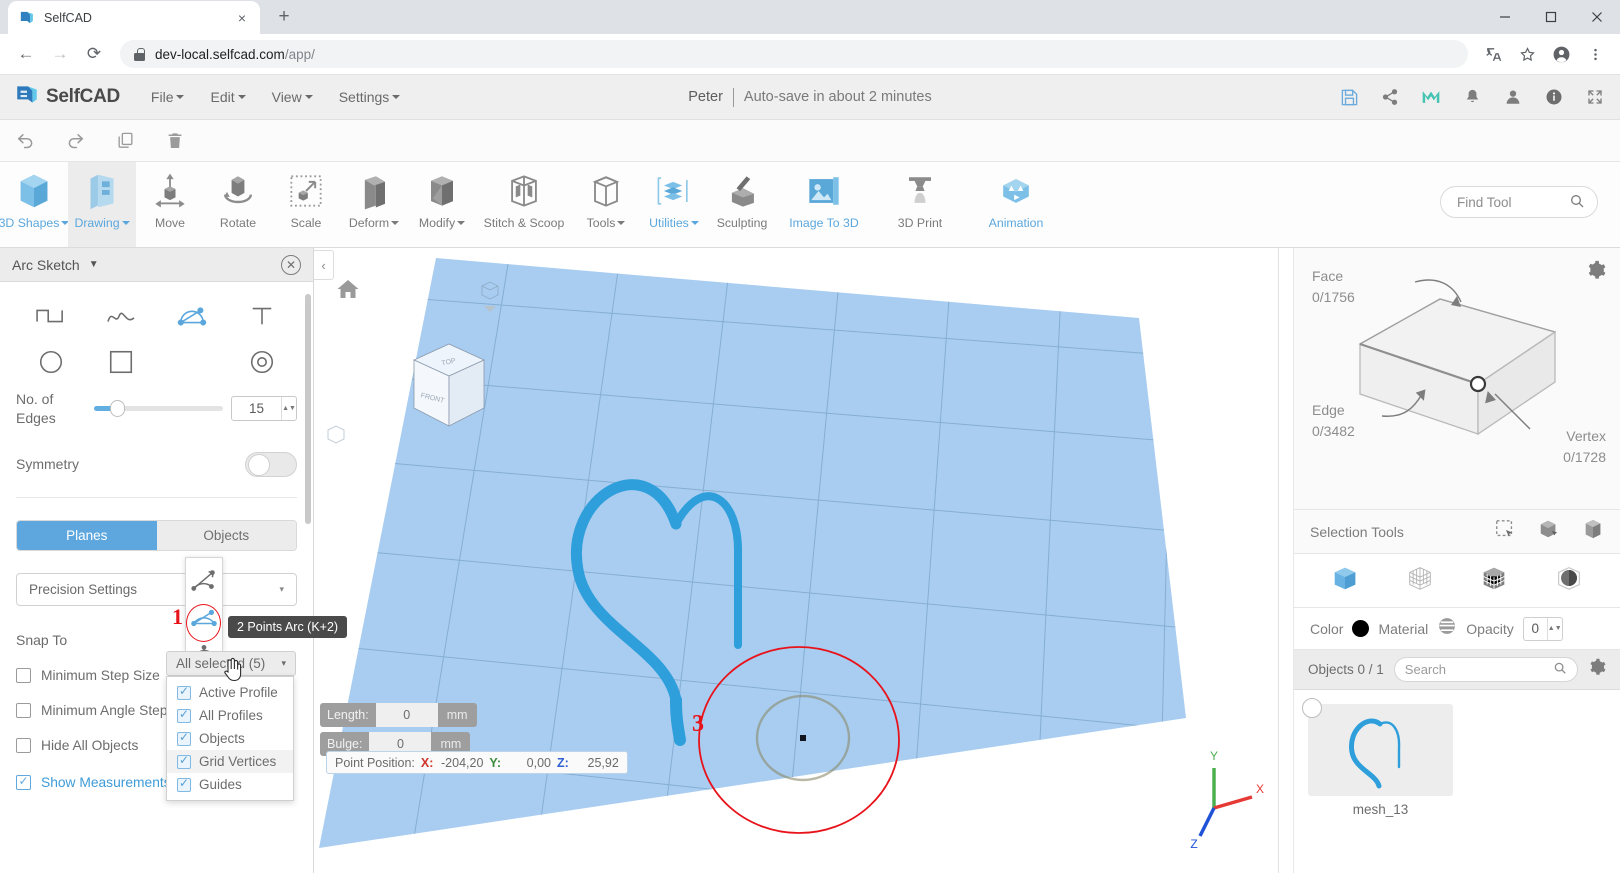 The width and height of the screenshot is (1620, 873). Describe the element at coordinates (1345, 580) in the screenshot. I see `object-mode-icon` at that location.